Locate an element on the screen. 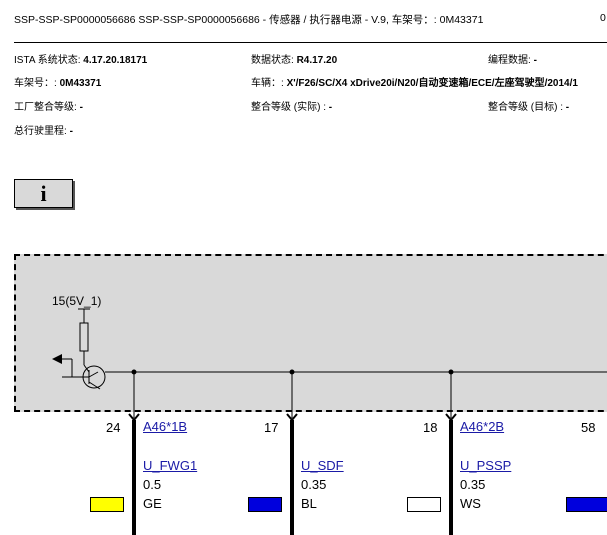 Image resolution: width=607 pixels, height=535 pixels. connector-link-a46-1b: A46*1B is located at coordinates (165, 426).